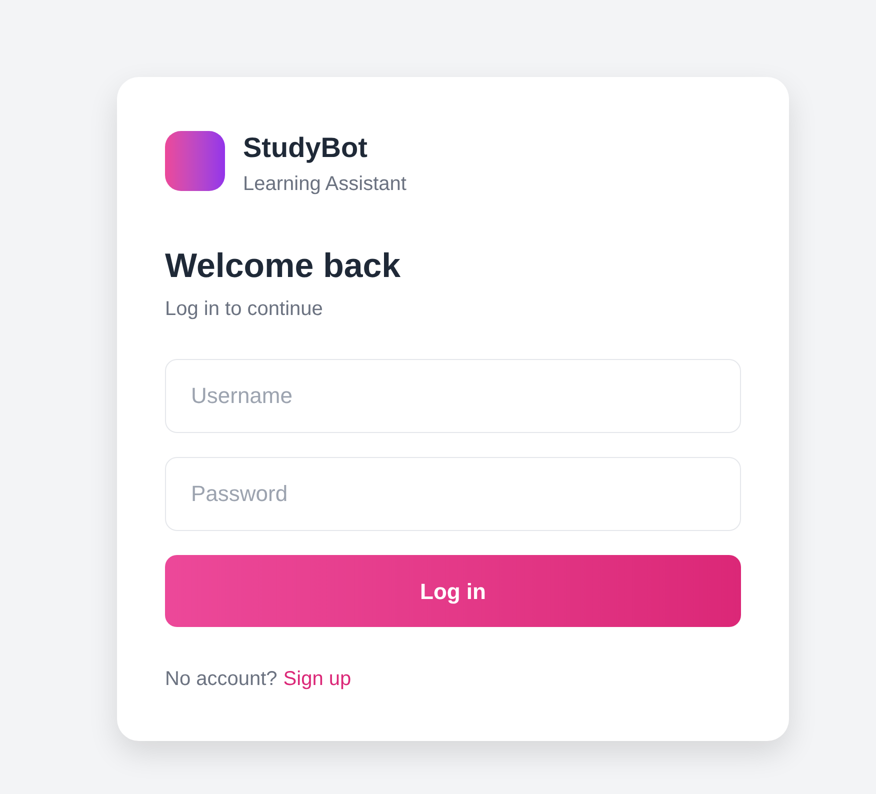 The height and width of the screenshot is (794, 876). I want to click on app-subtitle: Learning Assistant, so click(324, 184).